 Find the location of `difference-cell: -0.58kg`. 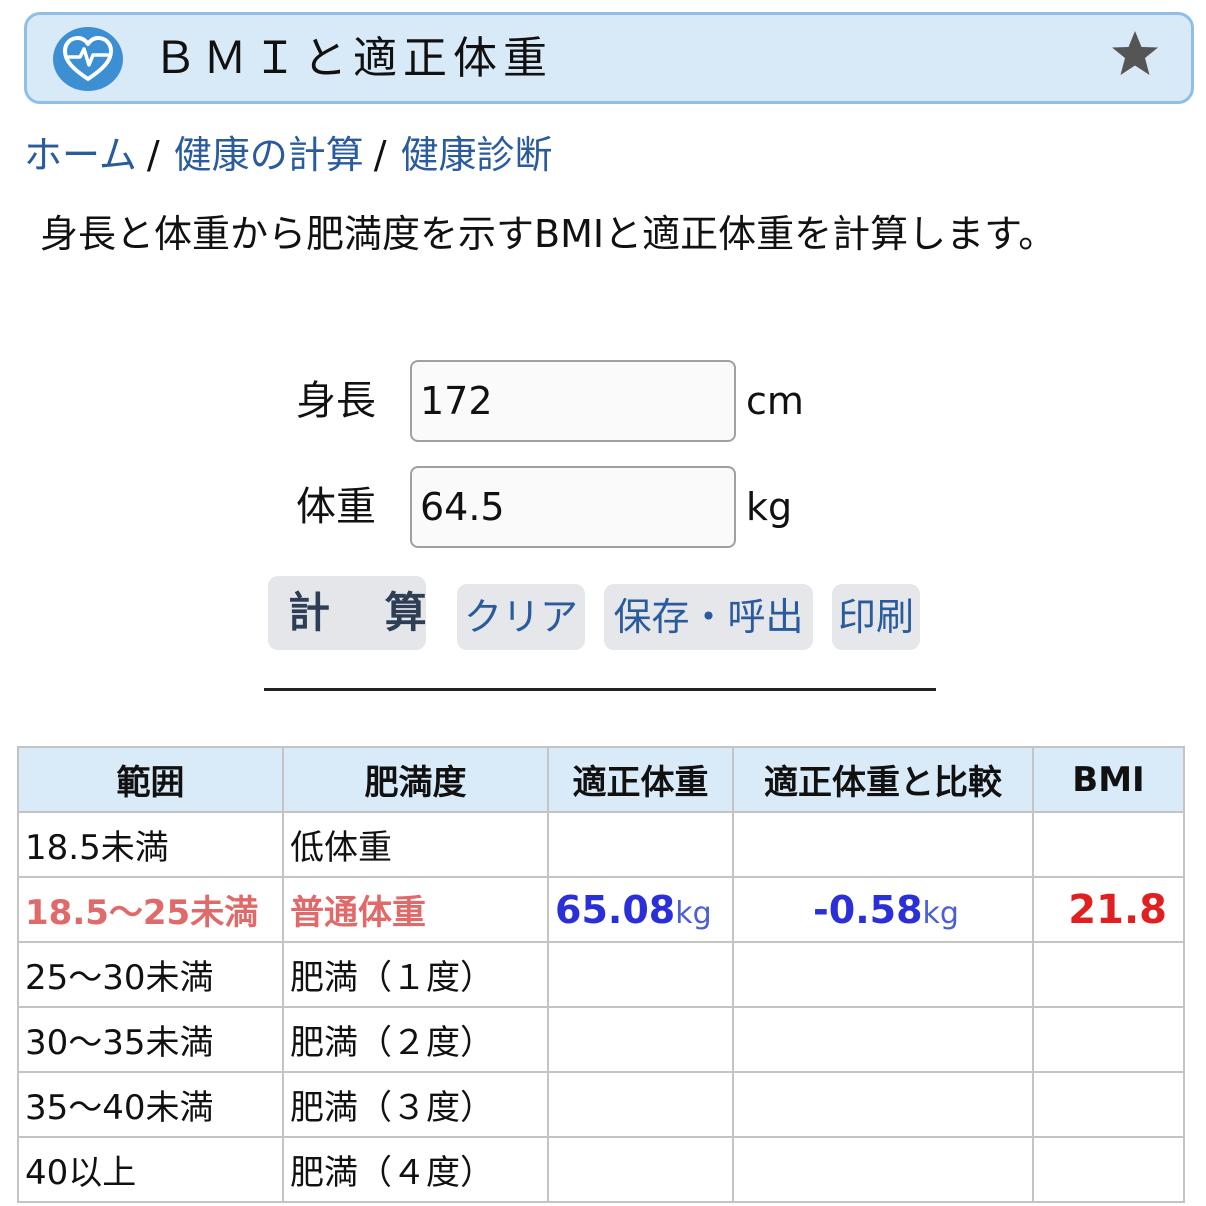

difference-cell: -0.58kg is located at coordinates (883, 909).